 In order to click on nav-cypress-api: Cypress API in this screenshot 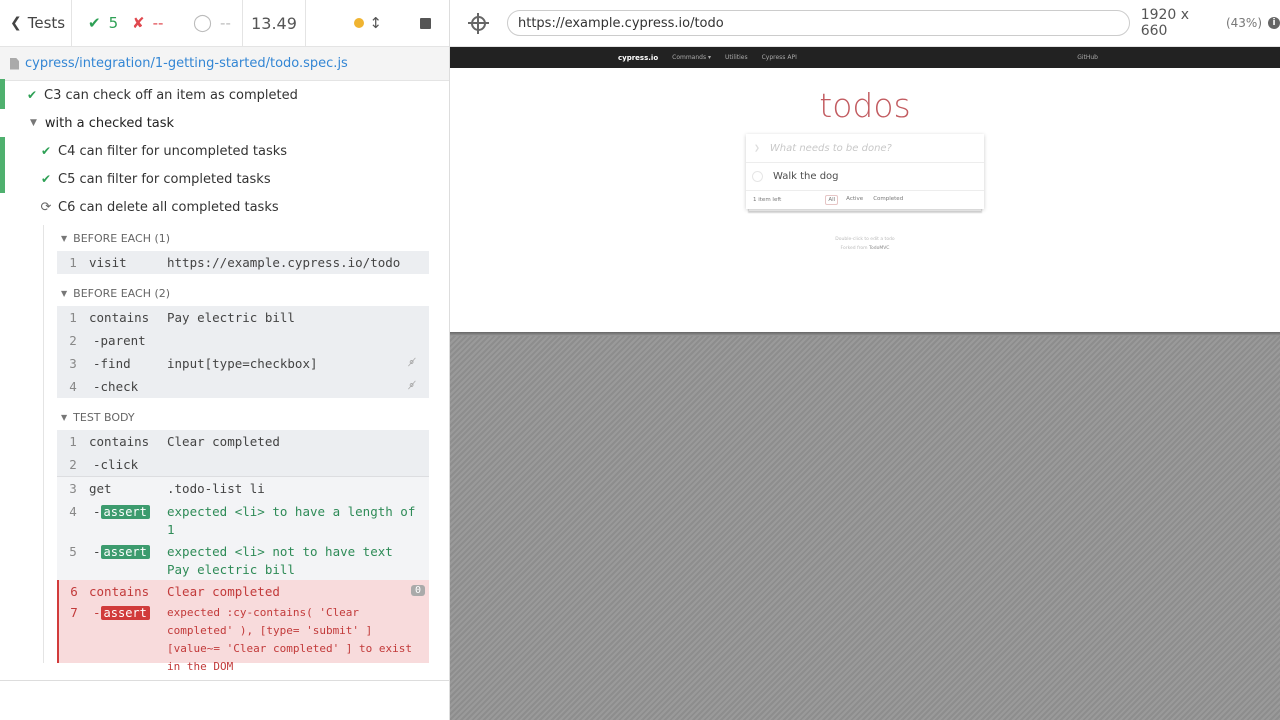, I will do `click(779, 57)`.